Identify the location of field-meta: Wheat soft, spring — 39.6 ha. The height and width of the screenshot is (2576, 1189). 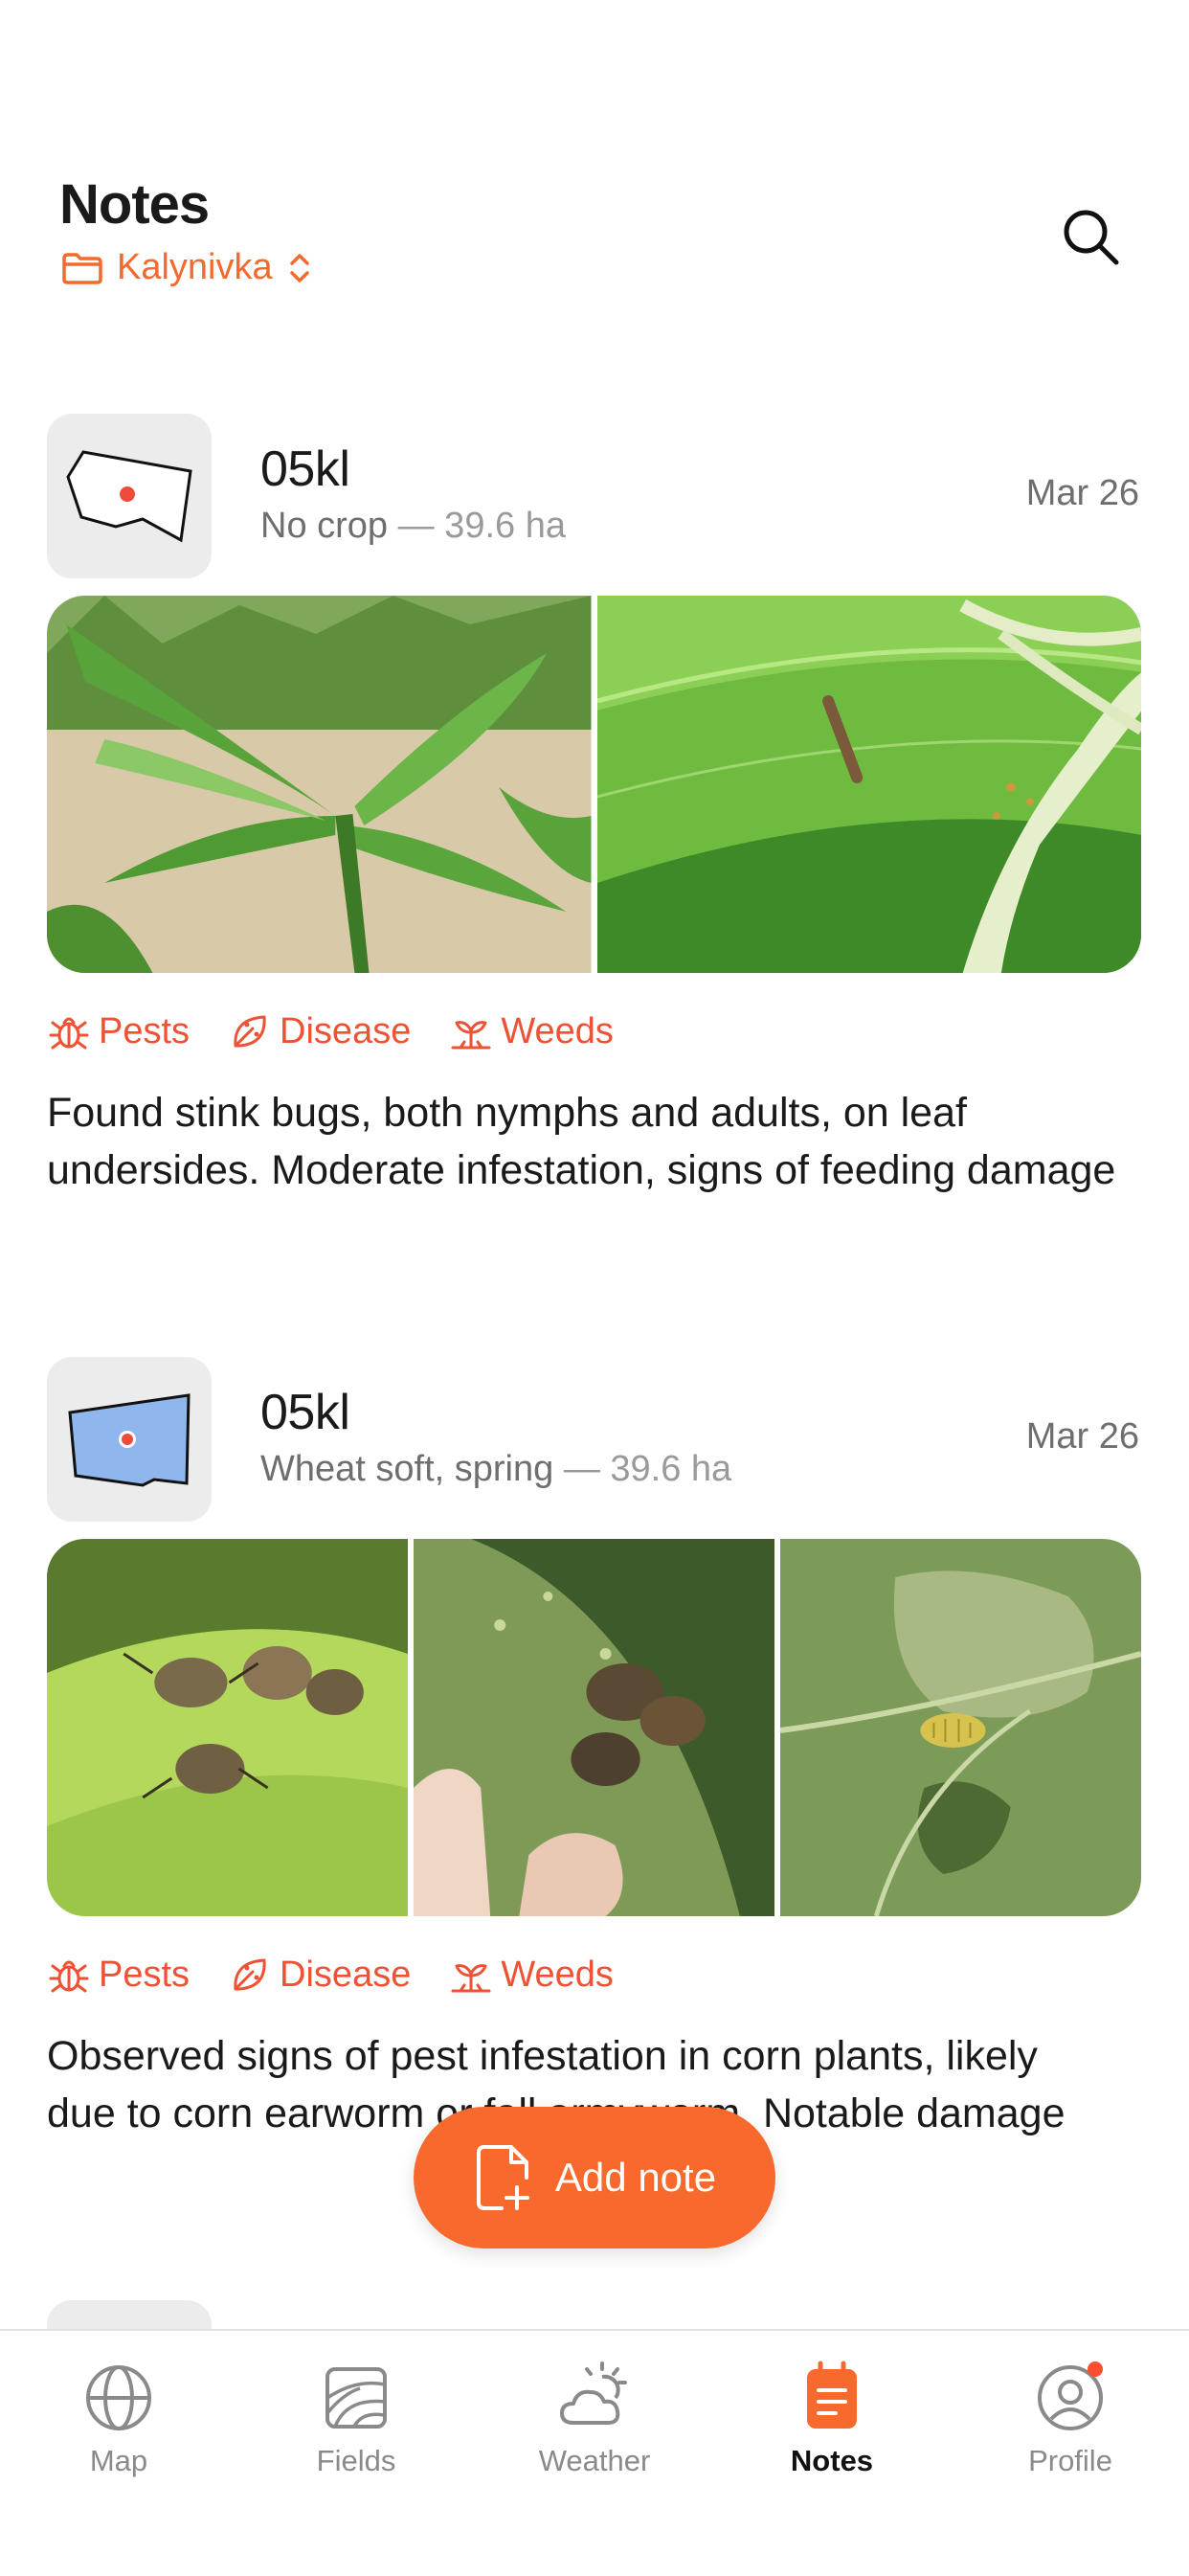
(495, 1469).